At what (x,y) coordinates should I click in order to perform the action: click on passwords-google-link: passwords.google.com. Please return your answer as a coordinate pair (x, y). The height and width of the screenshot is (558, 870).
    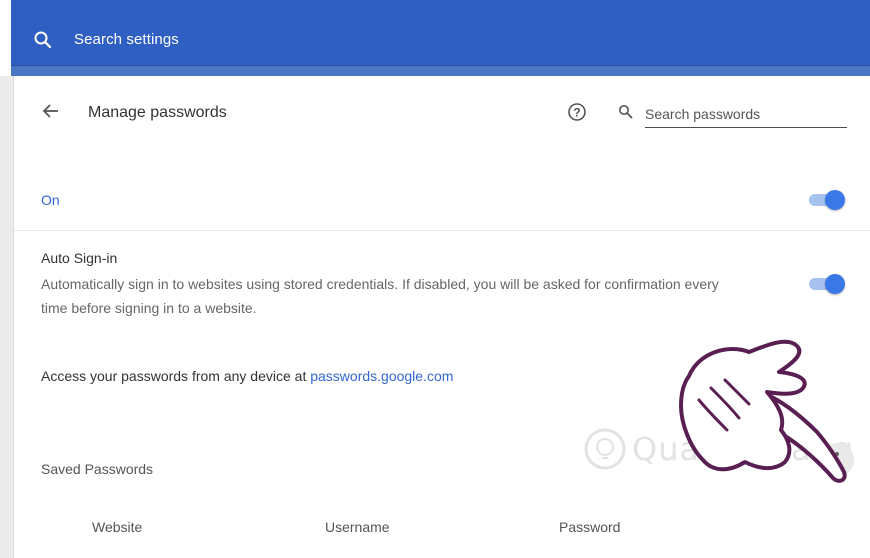
    Looking at the image, I should click on (381, 376).